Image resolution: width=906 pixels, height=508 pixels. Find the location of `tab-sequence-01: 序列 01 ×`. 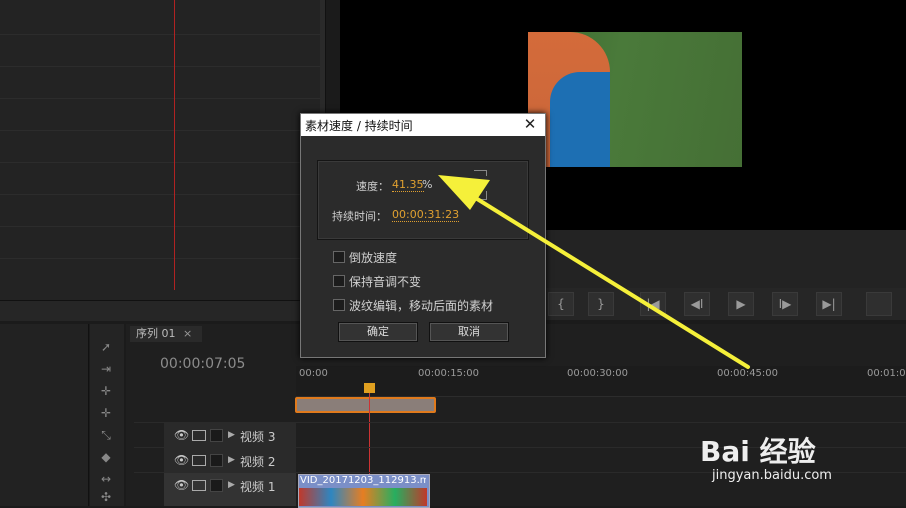

tab-sequence-01: 序列 01 × is located at coordinates (166, 334).